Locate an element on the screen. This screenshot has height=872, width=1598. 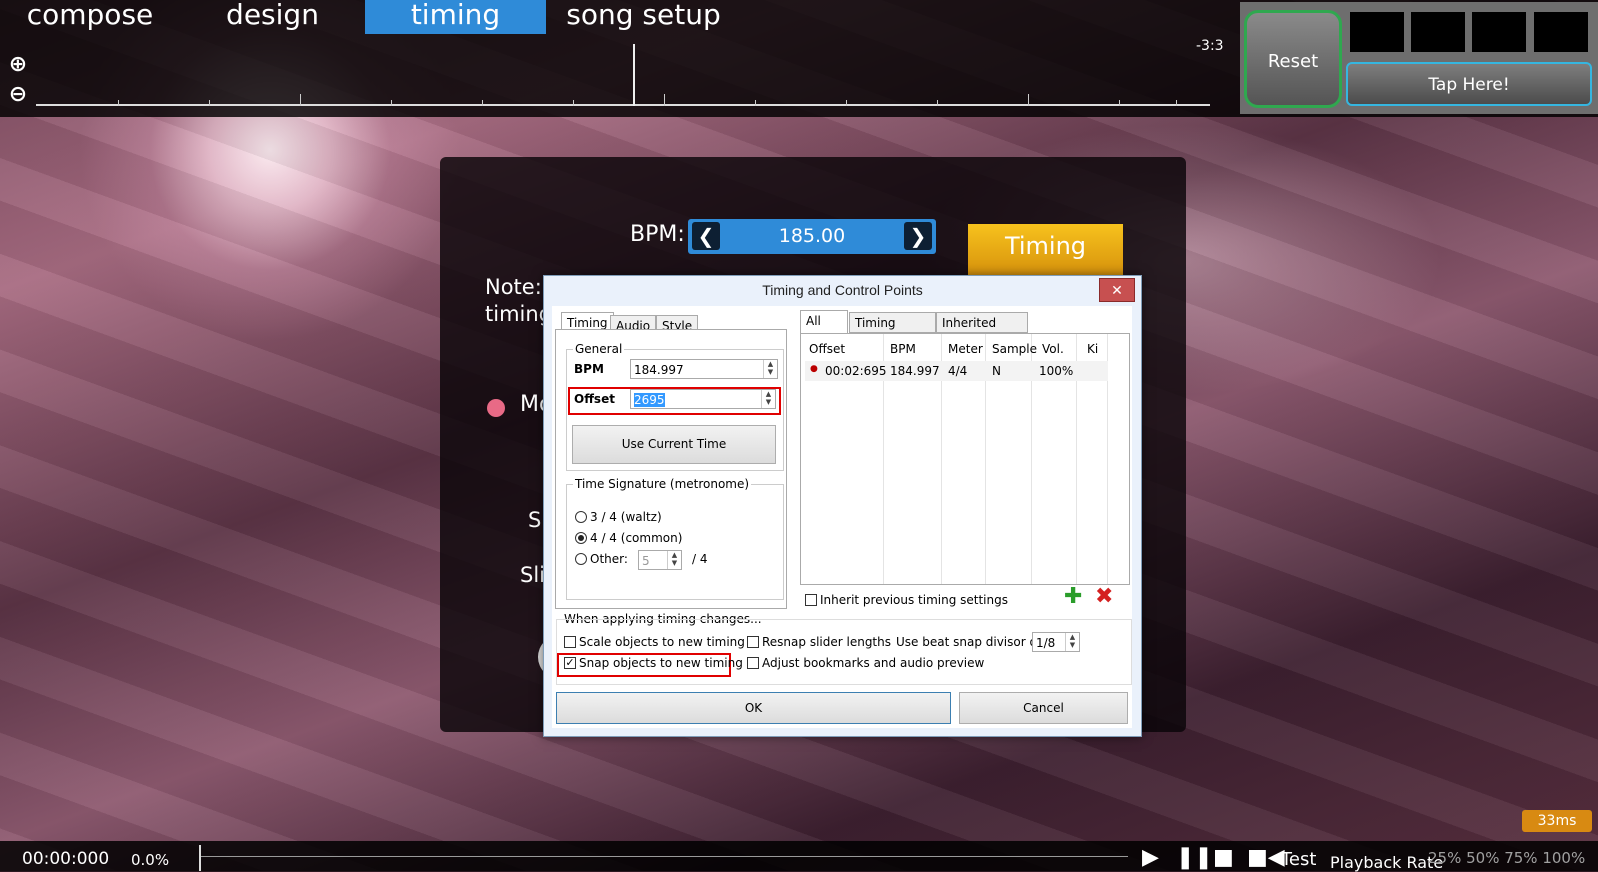
cancel-button: Cancel is located at coordinates (1043, 708).